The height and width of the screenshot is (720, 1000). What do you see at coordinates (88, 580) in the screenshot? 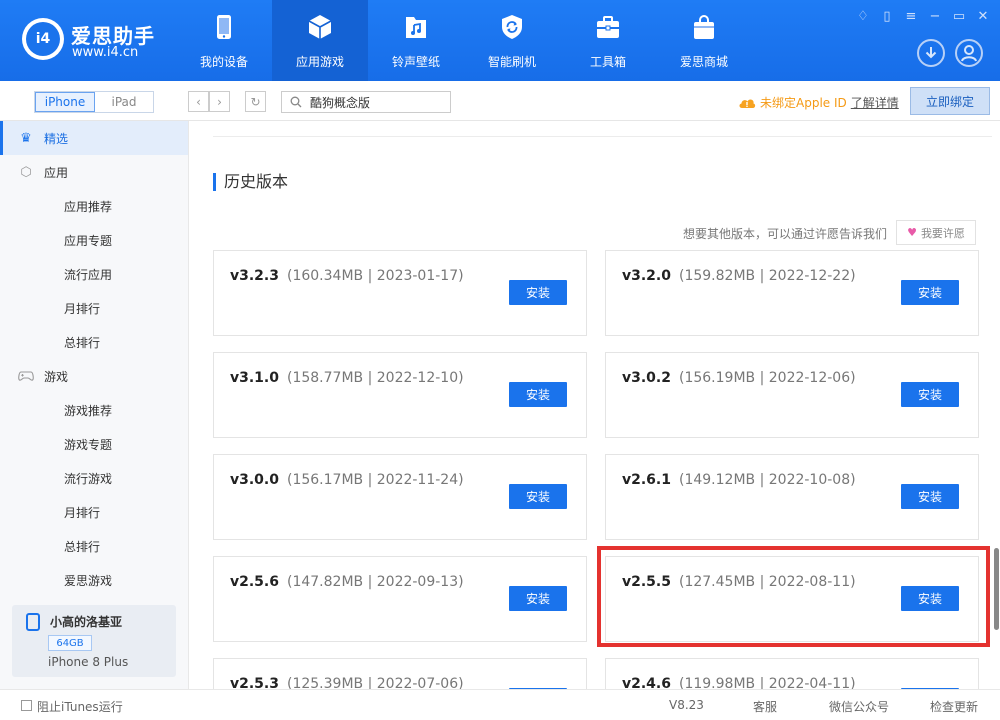
I see `sidebar-item-label: 爱思游戏` at bounding box center [88, 580].